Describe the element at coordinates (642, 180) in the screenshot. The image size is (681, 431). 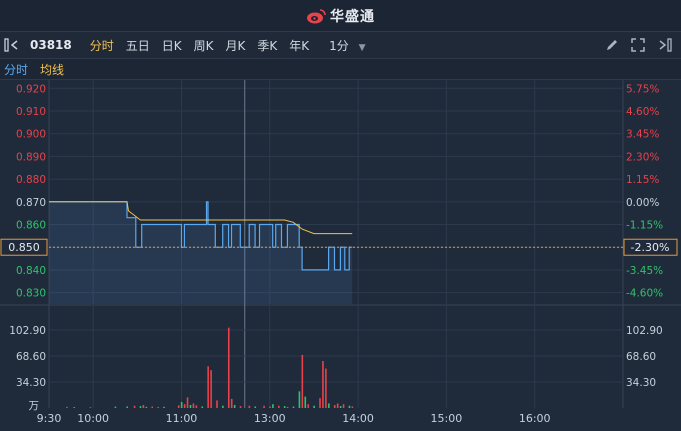
I see `percent-tick-label: 1.15%` at that location.